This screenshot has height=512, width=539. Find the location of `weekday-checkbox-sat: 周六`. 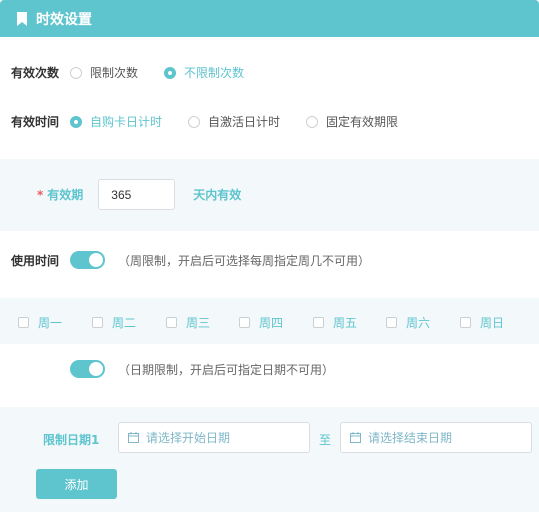

weekday-checkbox-sat: 周六 is located at coordinates (423, 322).